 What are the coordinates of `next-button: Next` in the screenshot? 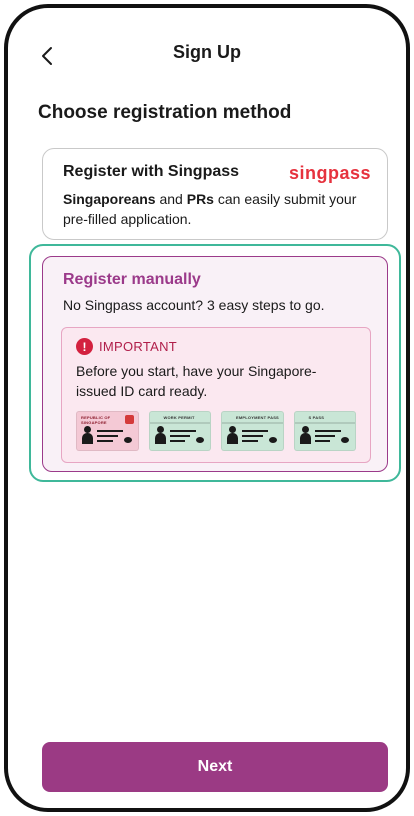 It's located at (215, 767).